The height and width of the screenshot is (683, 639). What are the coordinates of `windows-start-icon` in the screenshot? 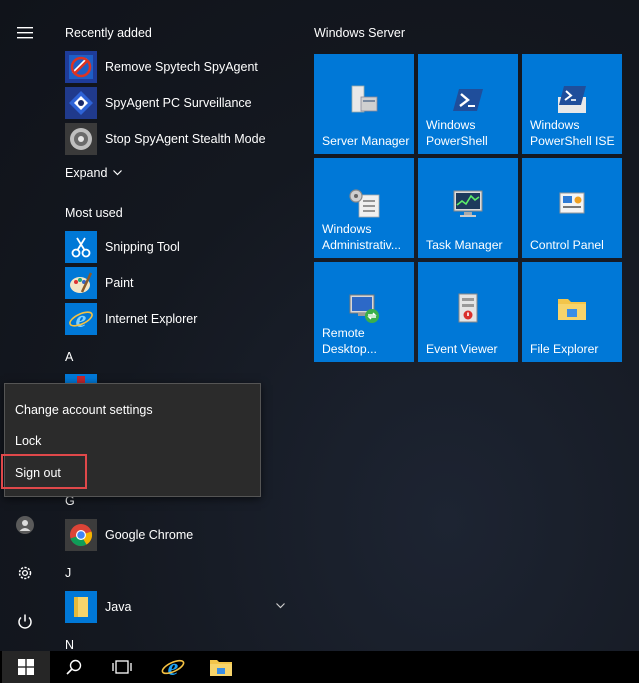 It's located at (26, 667).